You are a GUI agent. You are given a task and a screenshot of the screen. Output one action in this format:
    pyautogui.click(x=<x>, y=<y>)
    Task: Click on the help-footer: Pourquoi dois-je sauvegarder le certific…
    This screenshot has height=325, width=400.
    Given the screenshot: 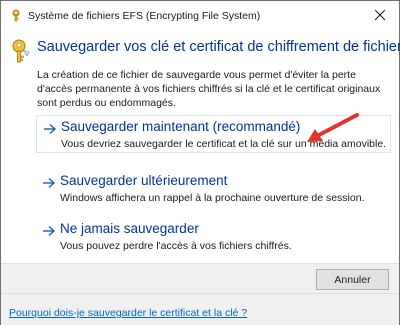 What is the action you would take?
    pyautogui.click(x=200, y=309)
    